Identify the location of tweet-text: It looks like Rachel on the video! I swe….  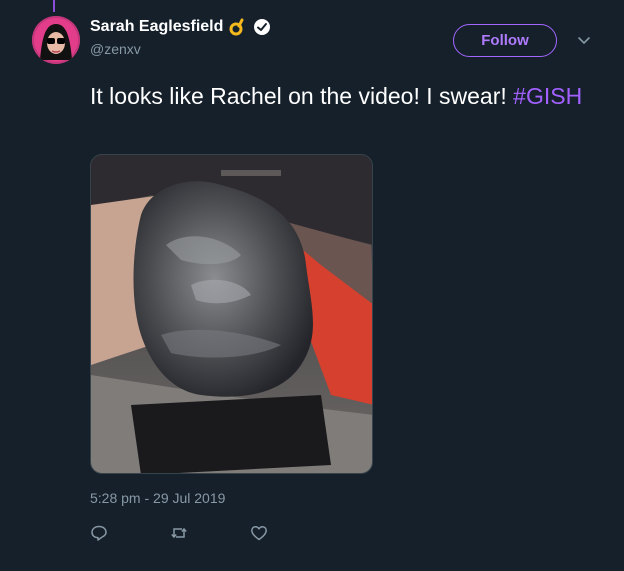
(340, 96).